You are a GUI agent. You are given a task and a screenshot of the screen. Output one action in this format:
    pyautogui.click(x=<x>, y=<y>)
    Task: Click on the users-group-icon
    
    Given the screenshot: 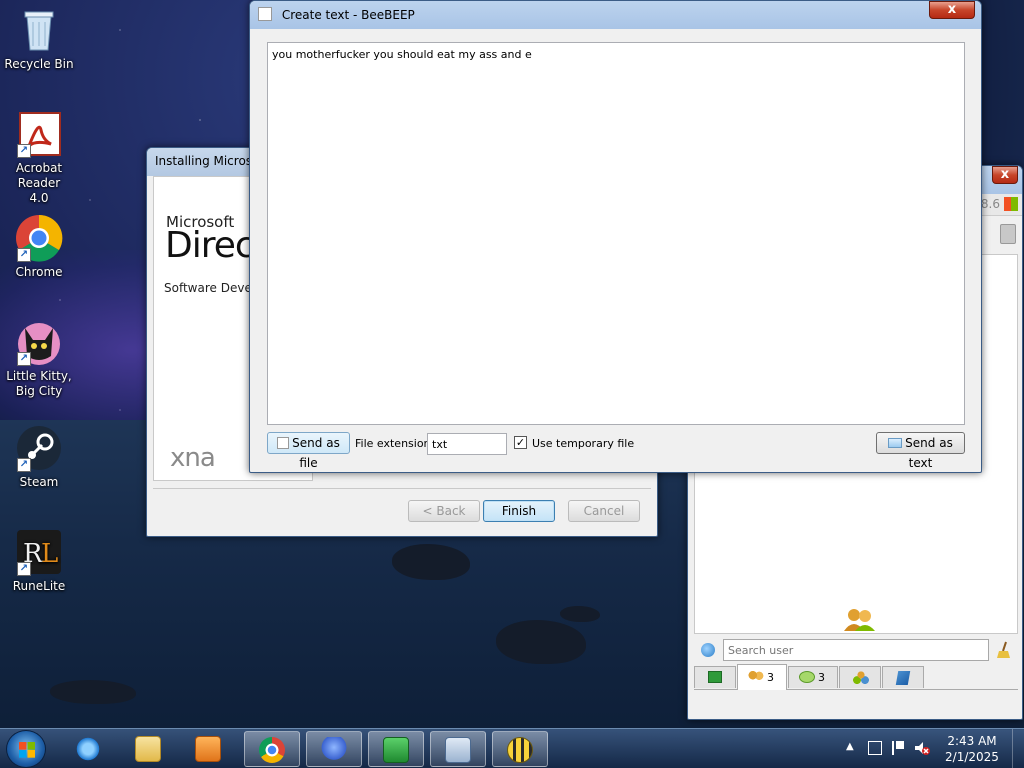 What is the action you would take?
    pyautogui.click(x=859, y=620)
    